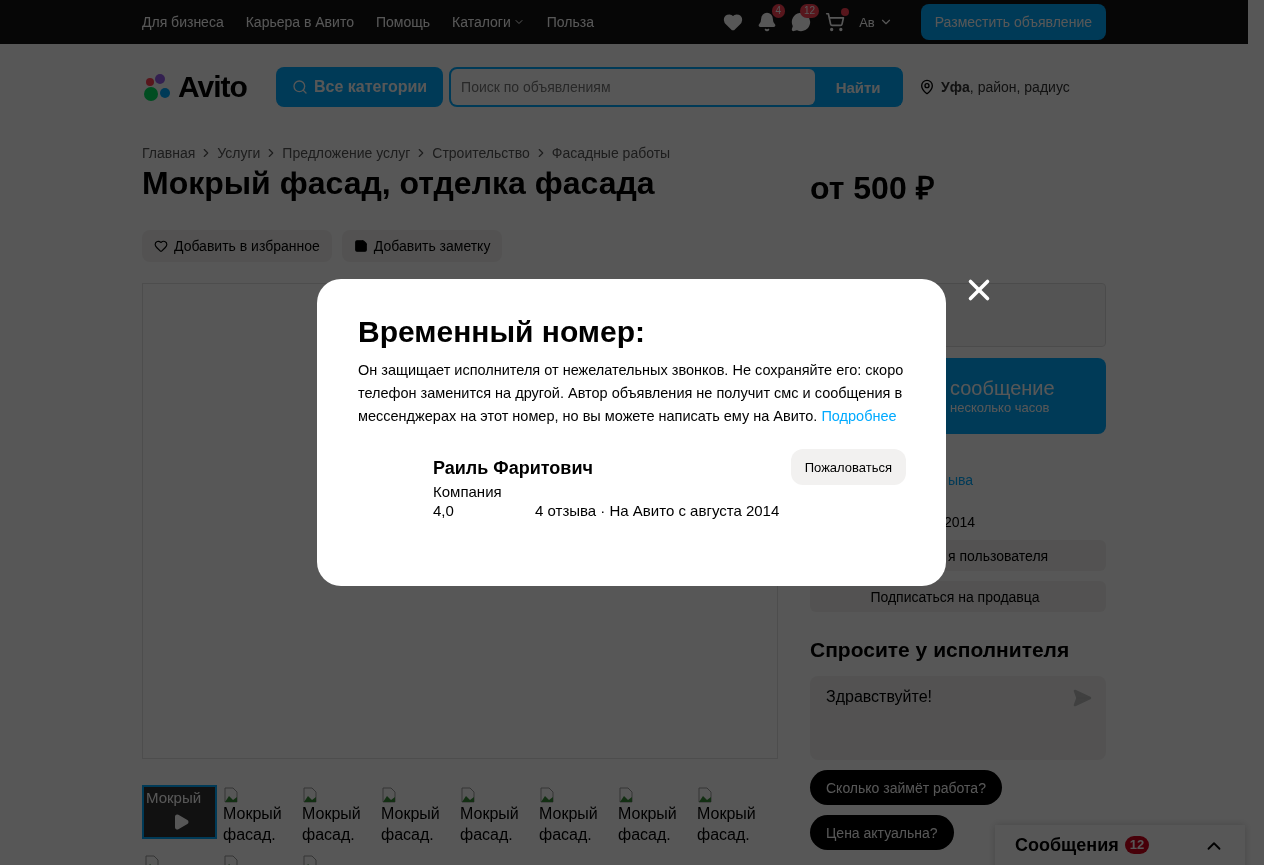 The height and width of the screenshot is (865, 1264). Describe the element at coordinates (778, 11) in the screenshot. I see `notification-badge: 4` at that location.